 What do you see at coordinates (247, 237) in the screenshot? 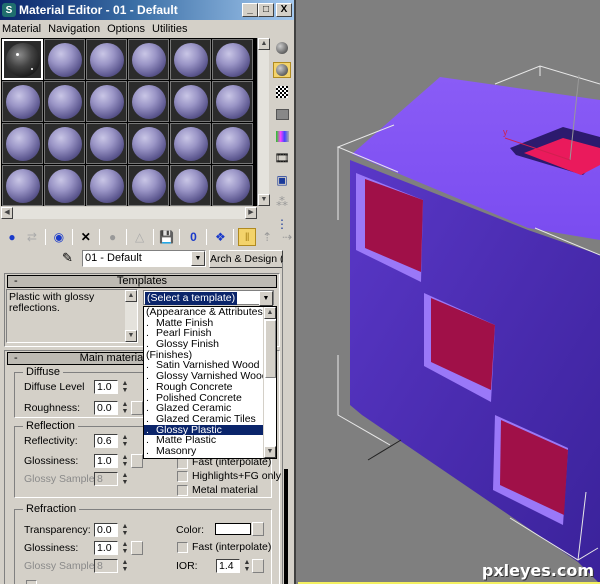
I see `show-end-result-icon: ‖` at bounding box center [247, 237].